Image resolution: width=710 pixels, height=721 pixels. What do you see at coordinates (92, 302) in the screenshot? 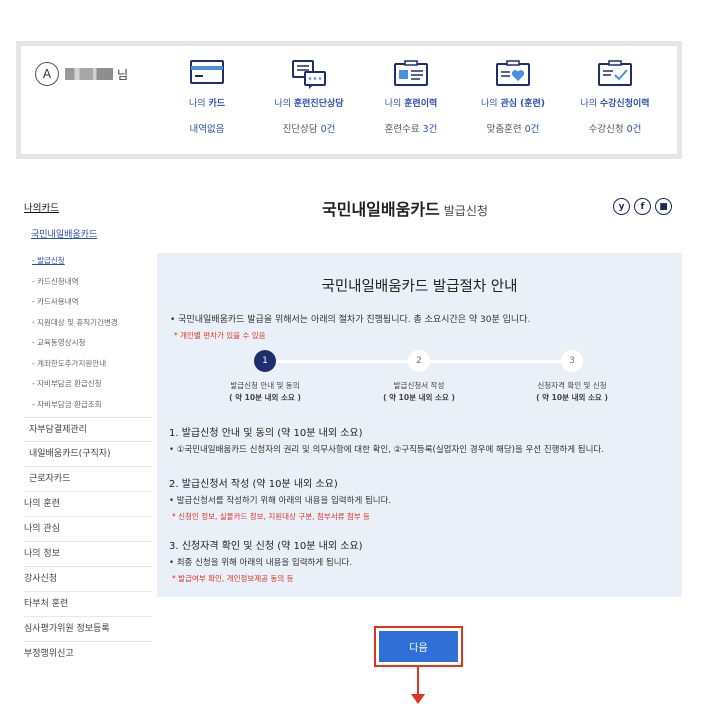
I see `sidebar-subitem: - 카드사용내역` at bounding box center [92, 302].